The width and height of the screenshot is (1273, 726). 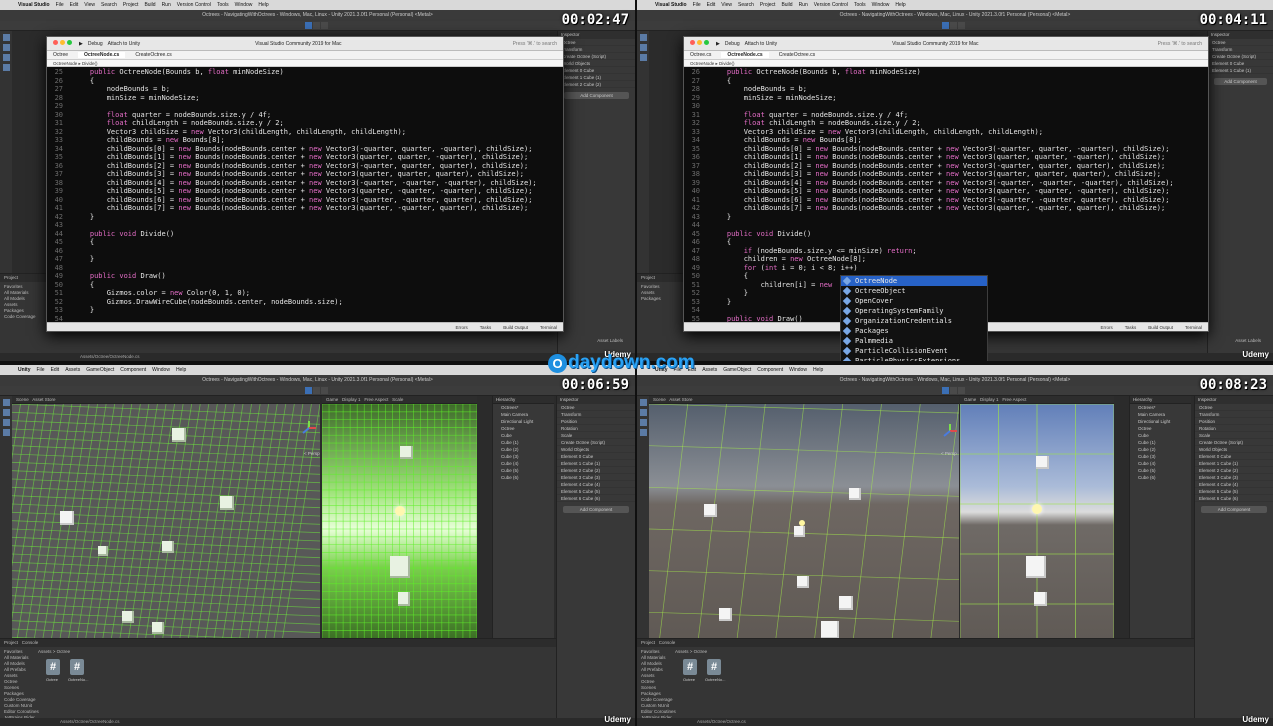 I want to click on inspector-row: Element 2 Cube (2), so click(x=596, y=84).